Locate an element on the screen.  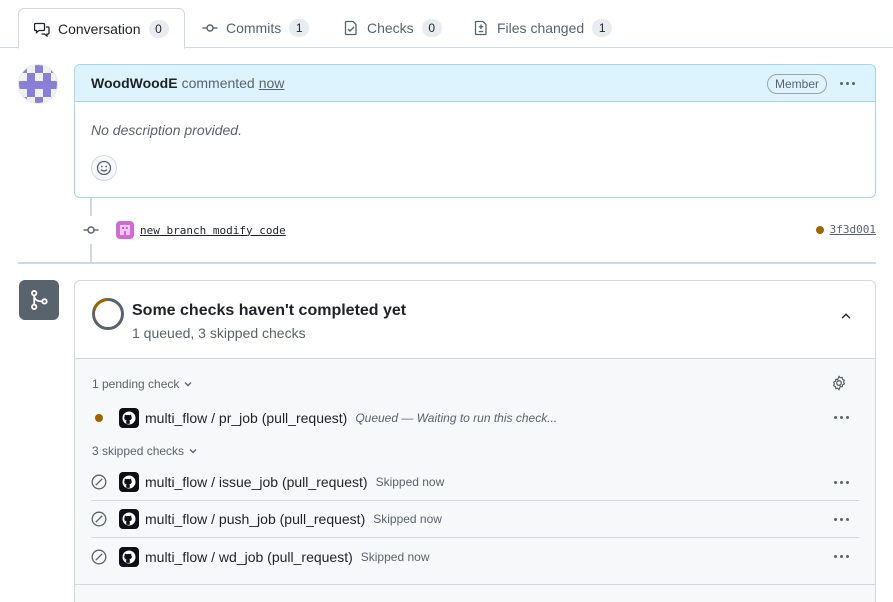
skipped-checks-toggle: 3 skipped checks is located at coordinates (145, 451).